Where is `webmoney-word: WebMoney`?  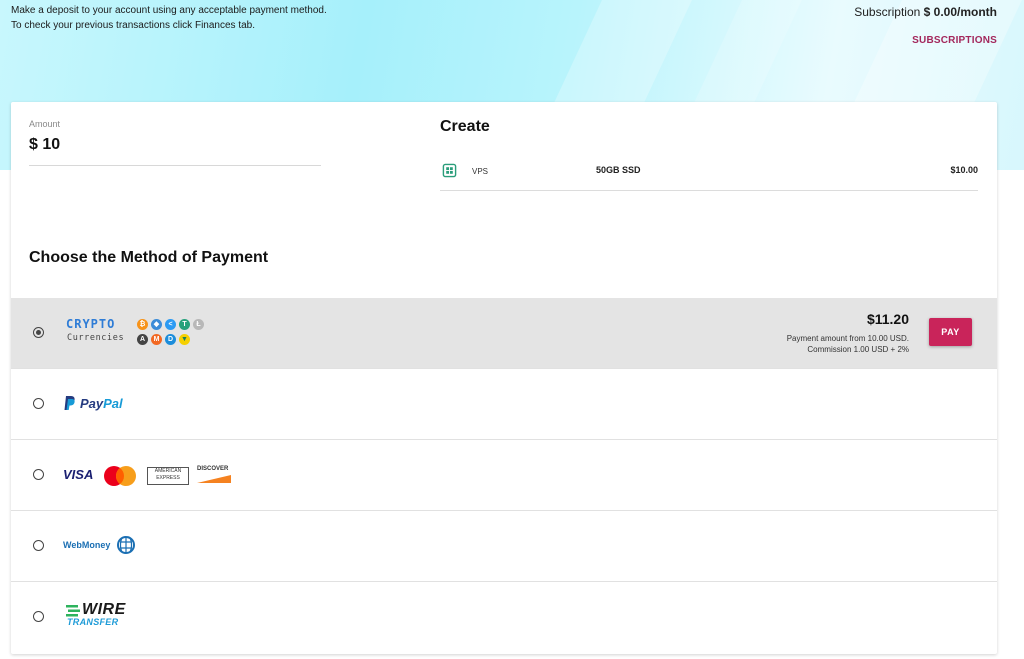 webmoney-word: WebMoney is located at coordinates (87, 545).